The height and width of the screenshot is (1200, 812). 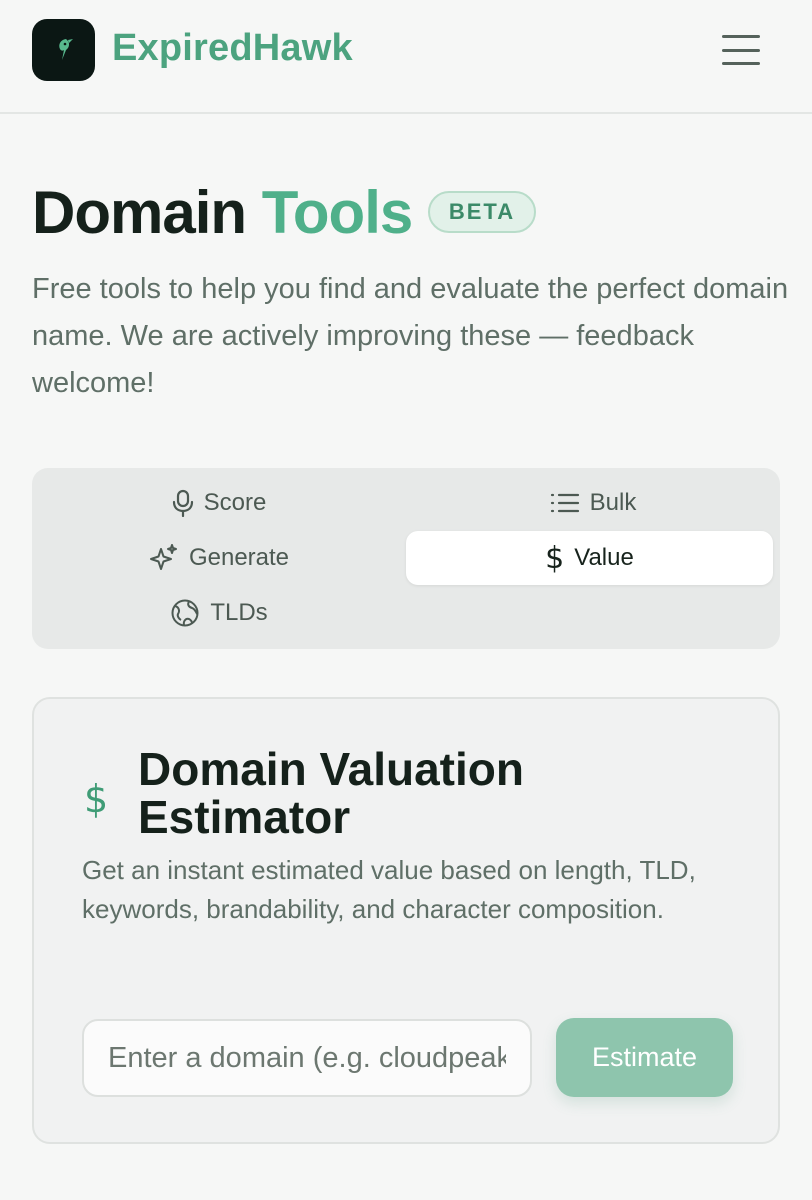 I want to click on tab-tlds-label: TLDs, so click(x=239, y=612).